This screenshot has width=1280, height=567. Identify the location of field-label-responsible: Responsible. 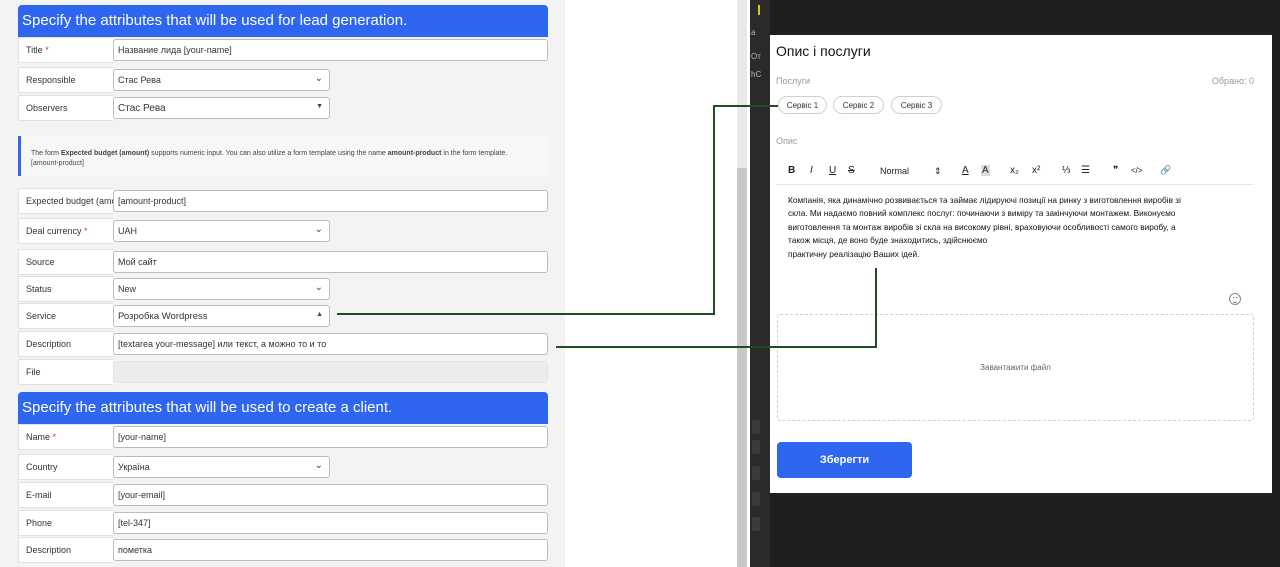
(65, 80).